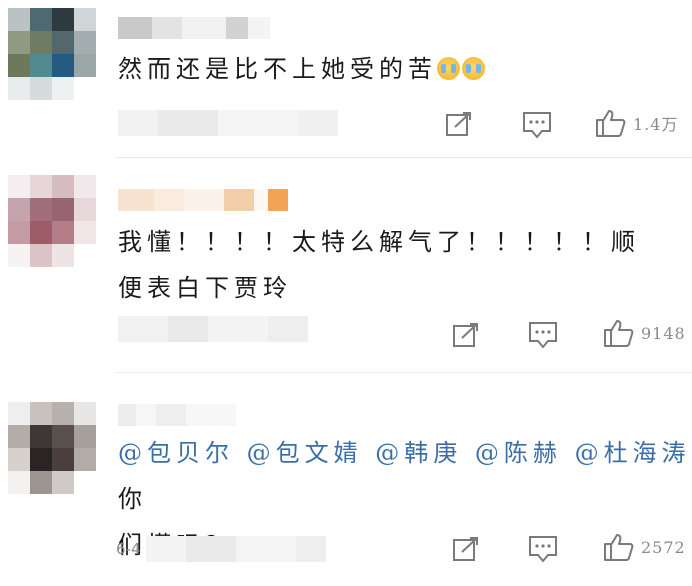 The height and width of the screenshot is (586, 692). What do you see at coordinates (205, 288) in the screenshot?
I see `comment-text-line: 便表白下贾玲` at bounding box center [205, 288].